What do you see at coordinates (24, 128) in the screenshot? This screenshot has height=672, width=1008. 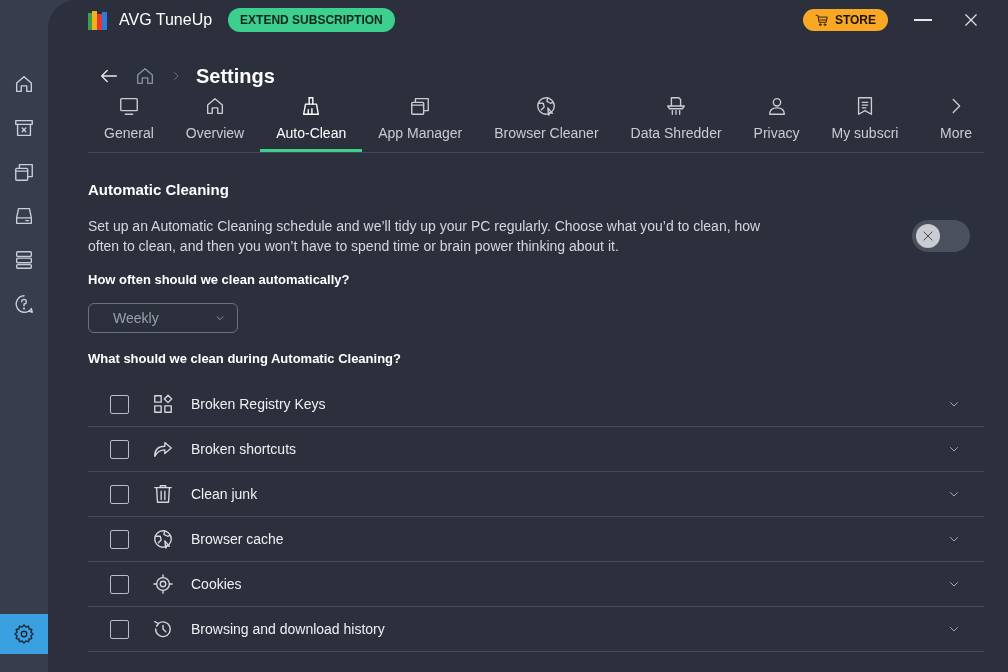 I see `archive-box-icon` at bounding box center [24, 128].